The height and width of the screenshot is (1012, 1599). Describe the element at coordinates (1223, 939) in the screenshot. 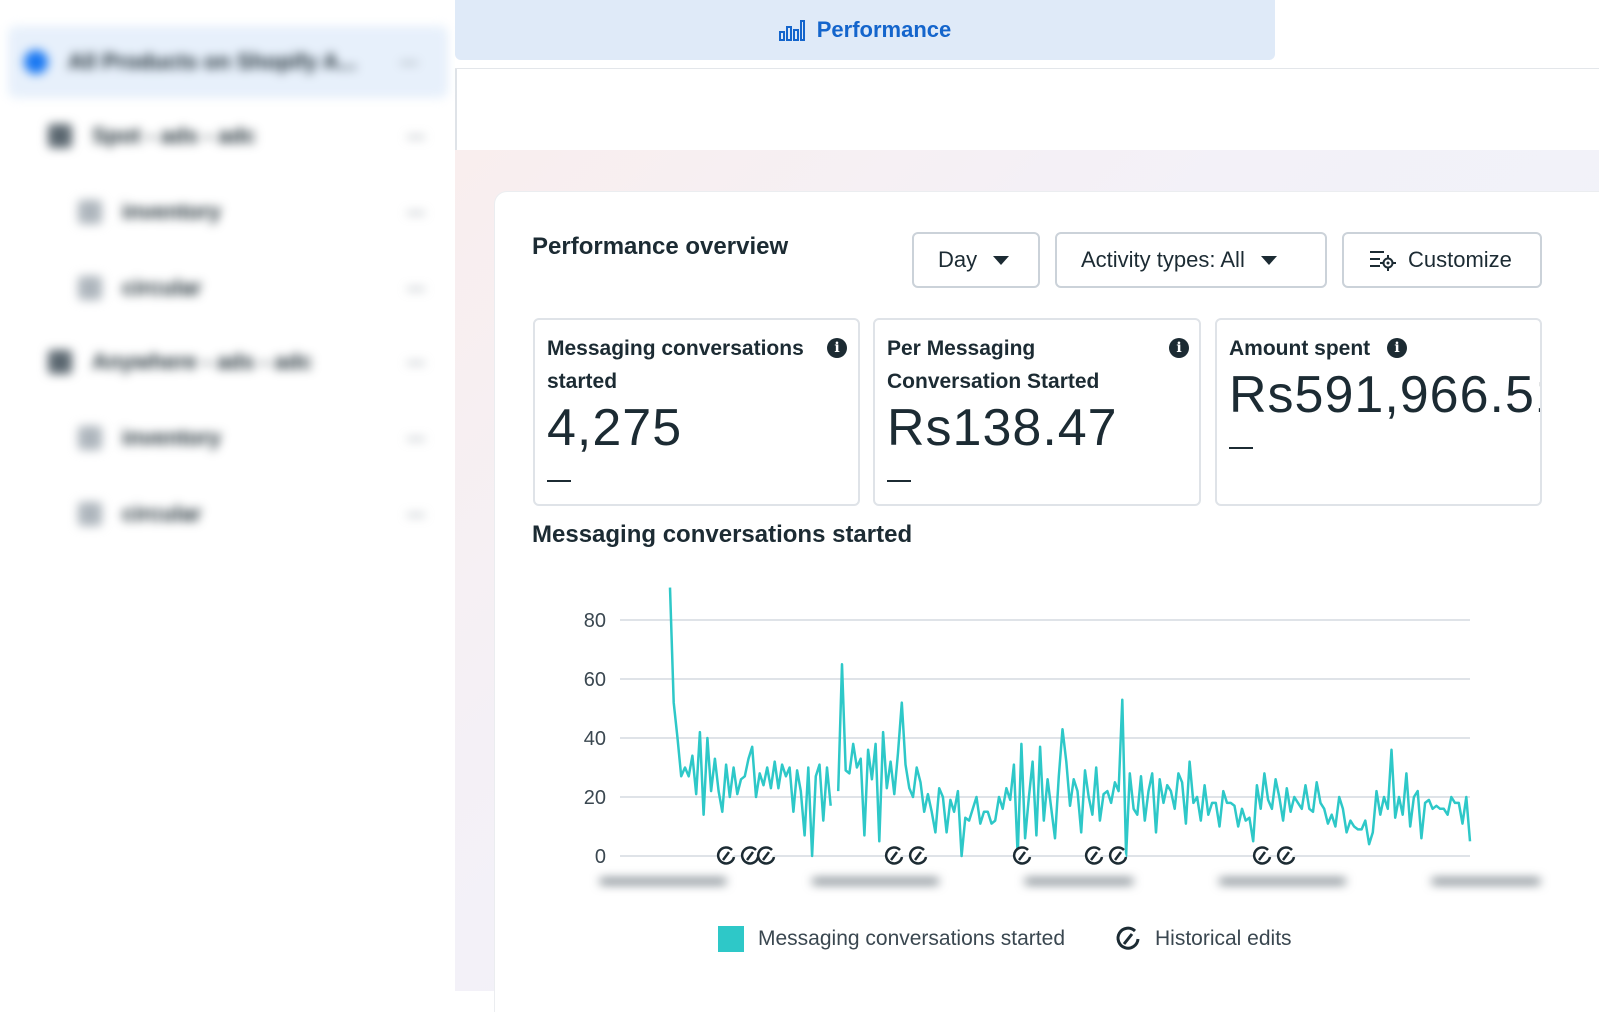

I see `legend-item-historical-edits: Historical edits` at that location.